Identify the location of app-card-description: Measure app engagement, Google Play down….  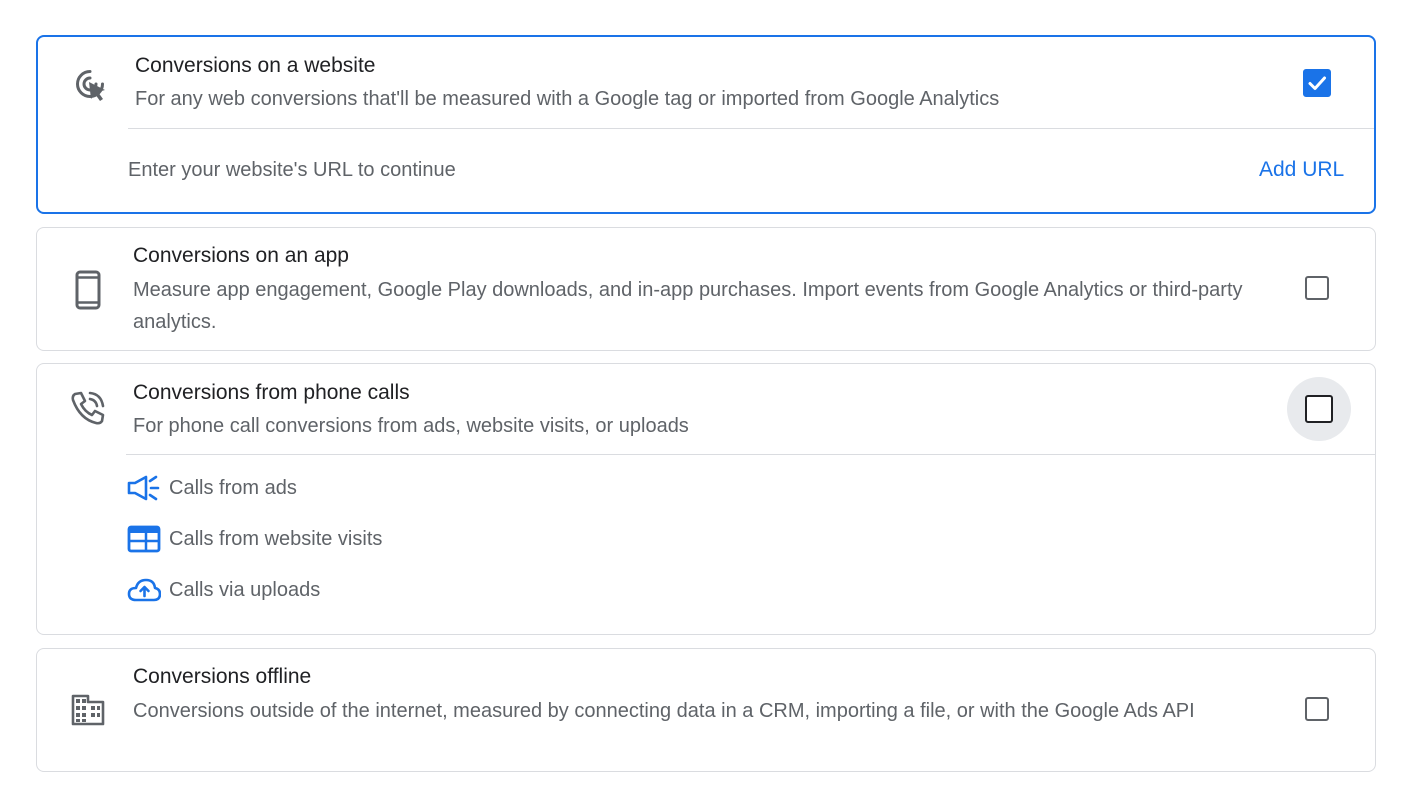
(688, 306).